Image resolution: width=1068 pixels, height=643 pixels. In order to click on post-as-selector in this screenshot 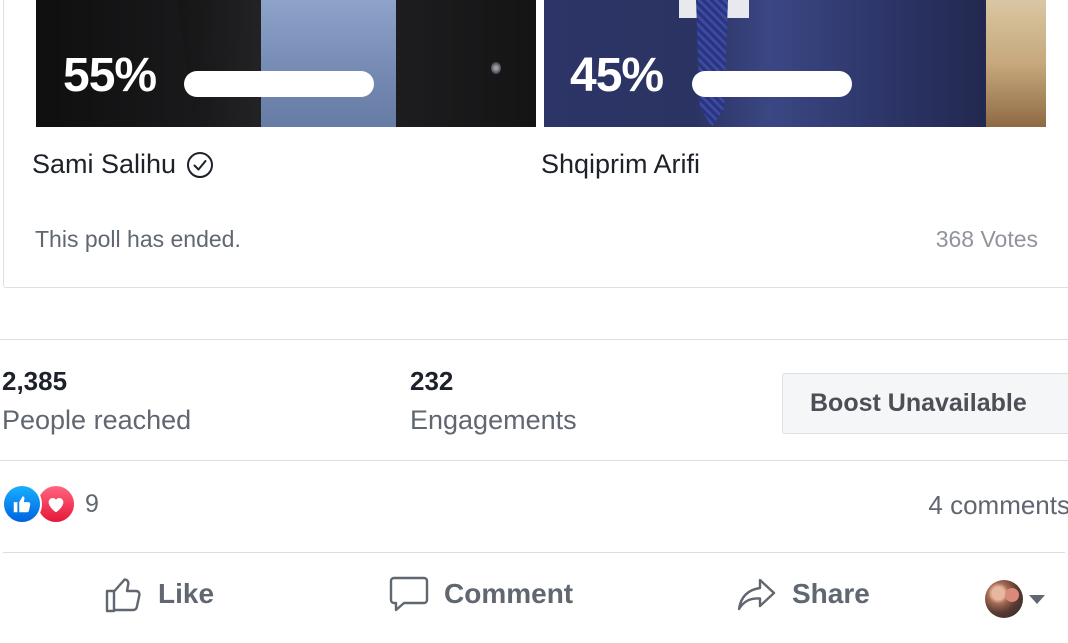, I will do `click(1015, 599)`.